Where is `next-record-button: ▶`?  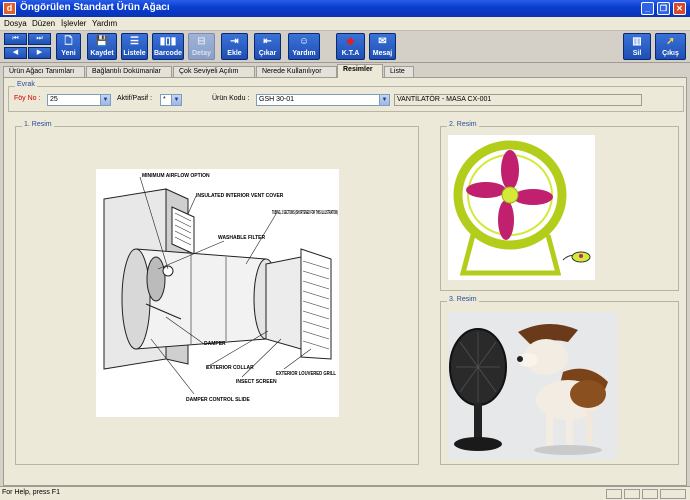
next-record-button: ▶ is located at coordinates (39, 53).